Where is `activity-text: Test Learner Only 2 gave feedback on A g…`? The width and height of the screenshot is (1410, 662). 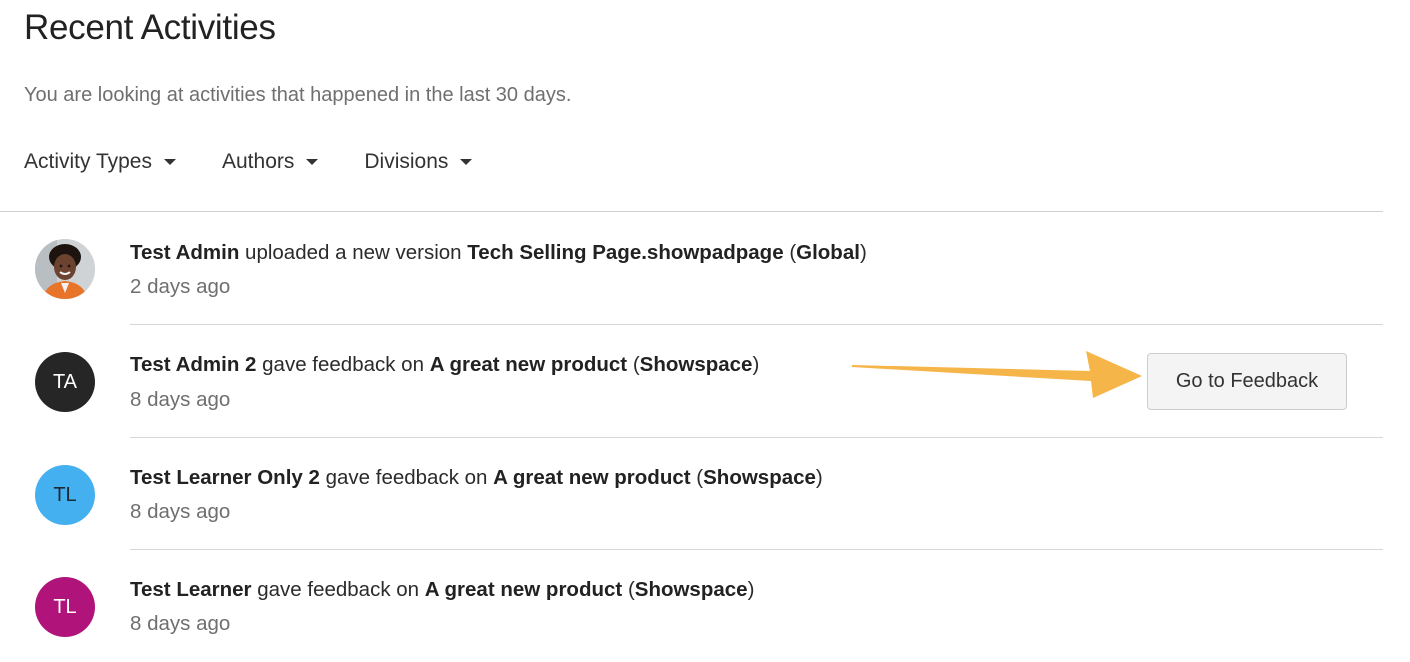
activity-text: Test Learner Only 2 gave feedback on A g… is located at coordinates (476, 478).